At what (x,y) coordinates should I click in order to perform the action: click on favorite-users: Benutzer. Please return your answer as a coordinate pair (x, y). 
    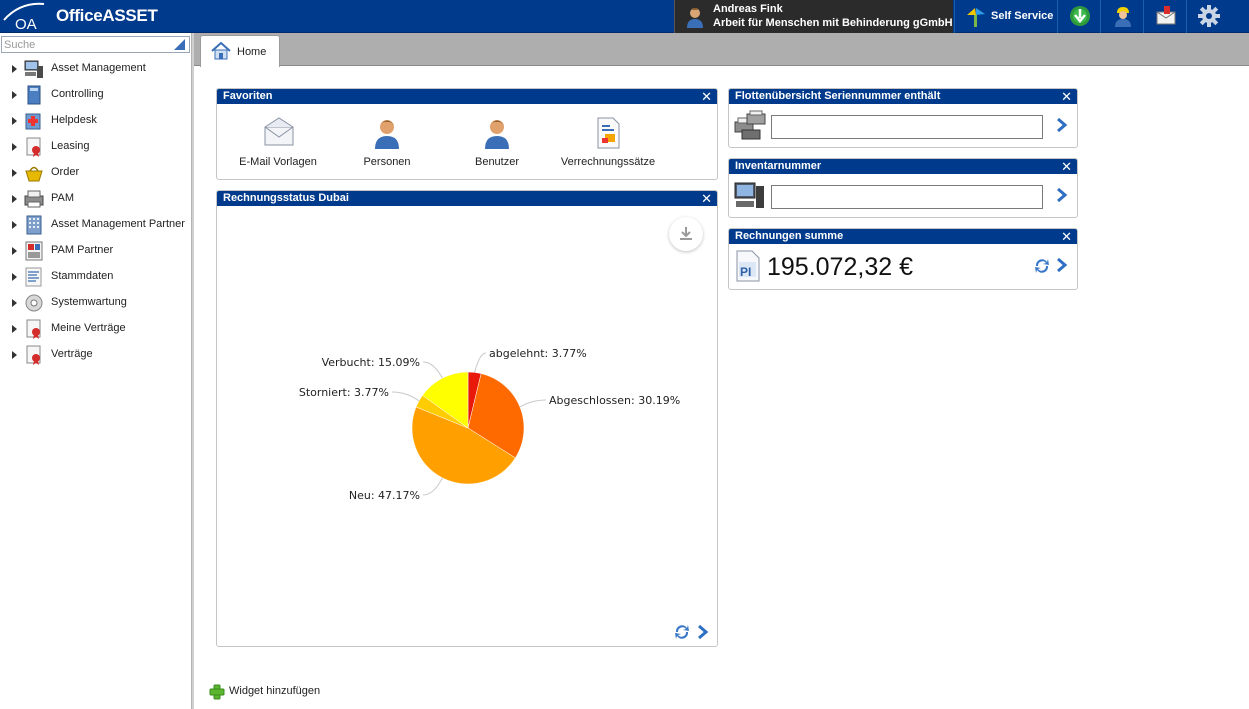
    Looking at the image, I should click on (497, 141).